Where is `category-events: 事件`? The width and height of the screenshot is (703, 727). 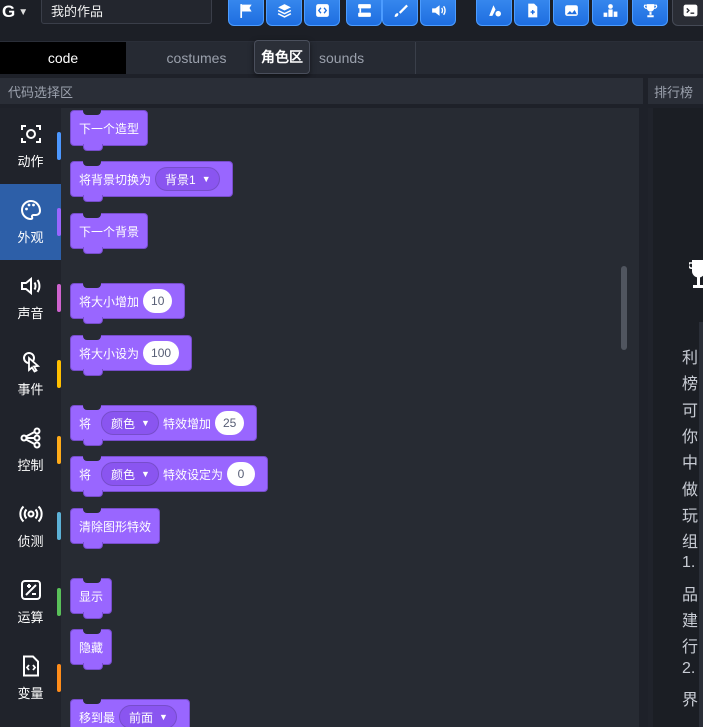 category-events: 事件 is located at coordinates (30, 374).